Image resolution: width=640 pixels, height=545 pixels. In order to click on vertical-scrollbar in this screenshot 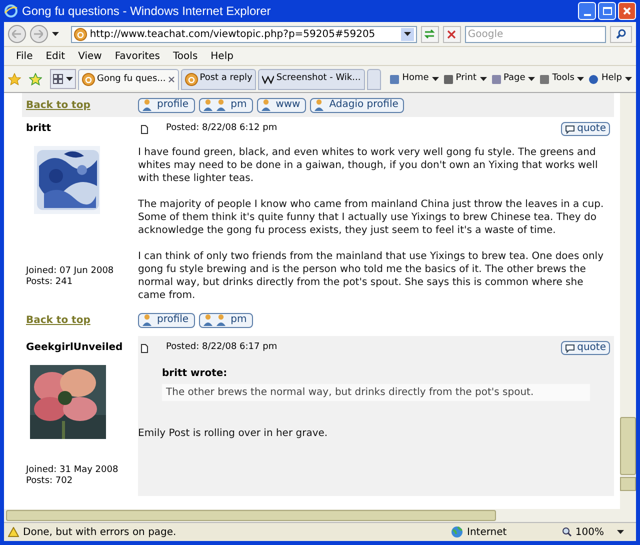, I will do `click(628, 301)`.